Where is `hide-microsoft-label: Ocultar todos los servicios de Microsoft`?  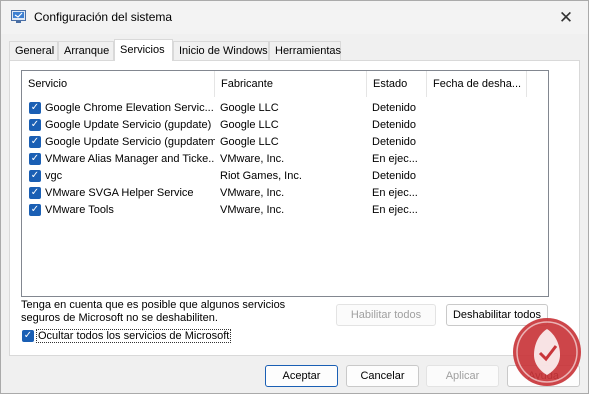 hide-microsoft-label: Ocultar todos los servicios de Microsoft is located at coordinates (134, 336).